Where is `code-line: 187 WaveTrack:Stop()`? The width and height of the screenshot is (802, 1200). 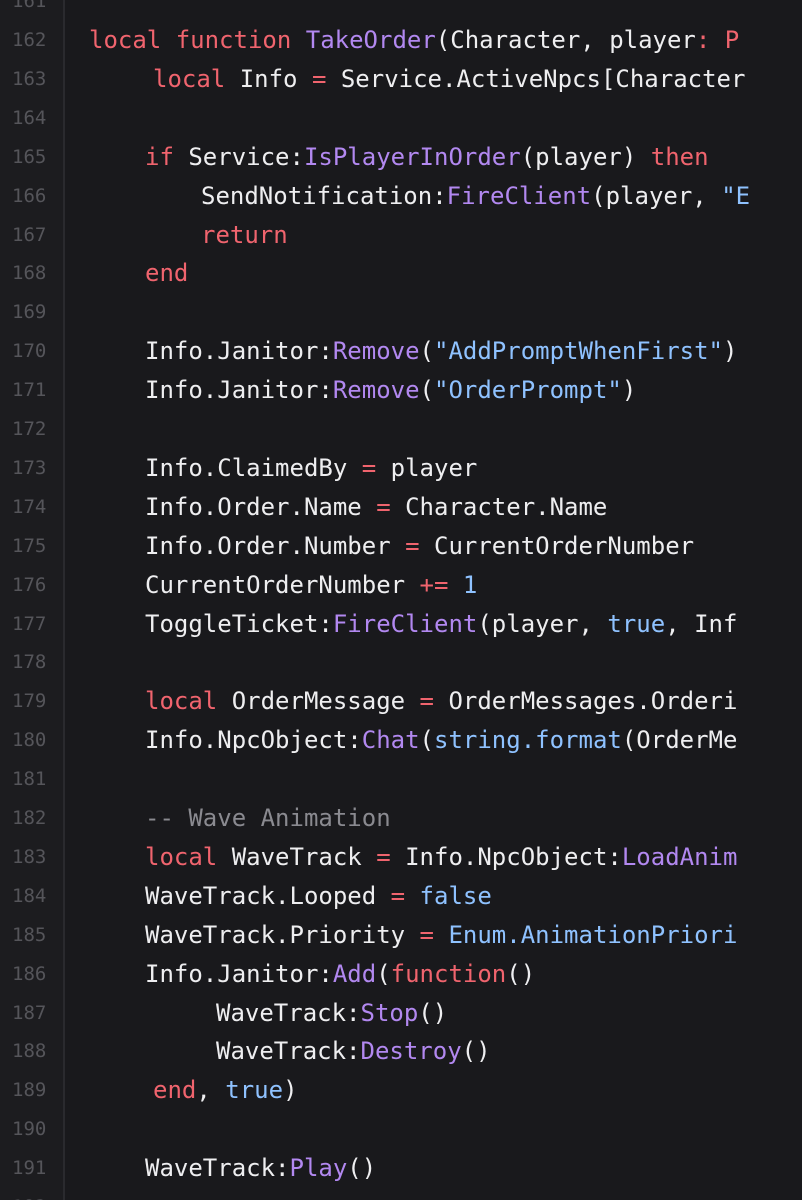
code-line: 187 WaveTrack:Stop() is located at coordinates (401, 1013).